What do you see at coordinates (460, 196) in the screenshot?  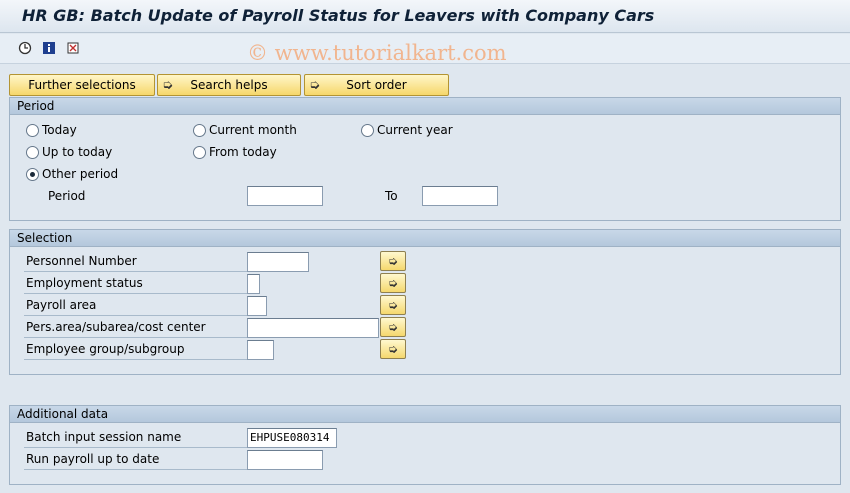 I see `period-to-input` at bounding box center [460, 196].